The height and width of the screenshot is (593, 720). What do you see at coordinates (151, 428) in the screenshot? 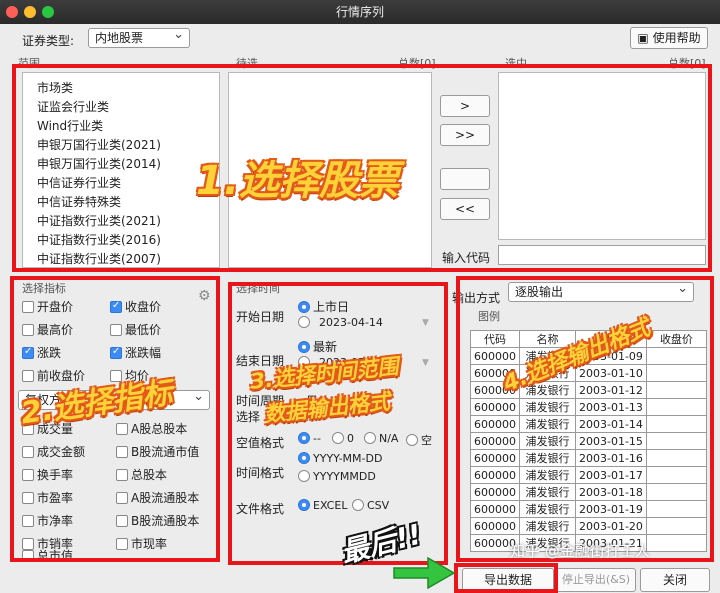
I see `indicator-checkbox: A股总股本` at bounding box center [151, 428].